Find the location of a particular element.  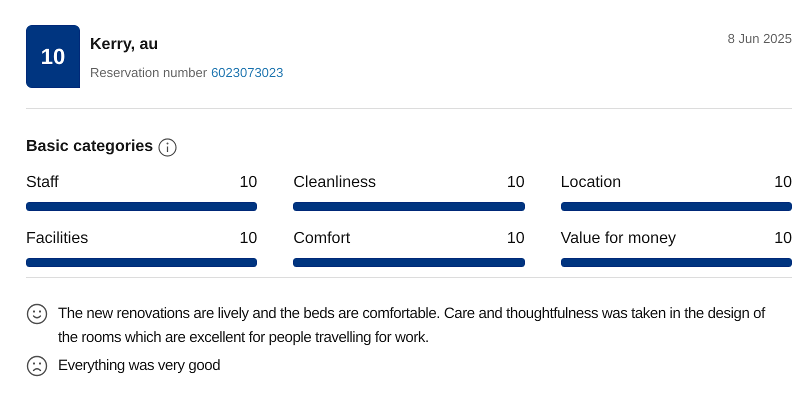

score-badge: 10 is located at coordinates (53, 56).